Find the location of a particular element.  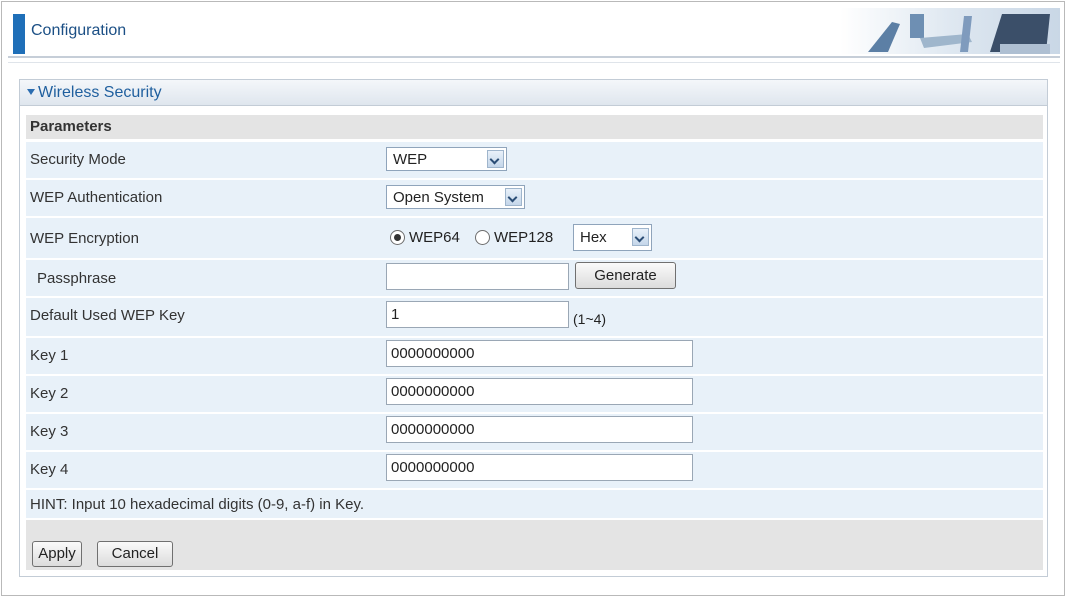

section-title: Parameters is located at coordinates (71, 126).